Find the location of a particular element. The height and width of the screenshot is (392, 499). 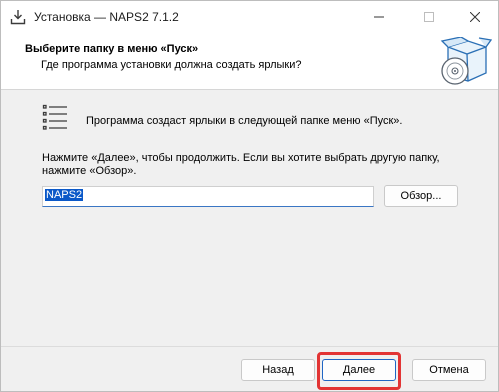

cancel-button: Отмена is located at coordinates (449, 370).